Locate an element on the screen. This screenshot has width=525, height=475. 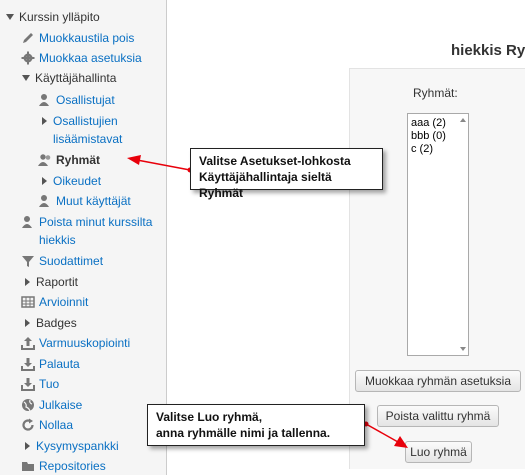
callout-line: Valitse Luo ryhmä, is located at coordinates (209, 417).